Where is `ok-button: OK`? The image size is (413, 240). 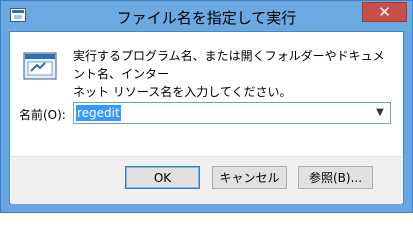
ok-button: OK is located at coordinates (162, 177).